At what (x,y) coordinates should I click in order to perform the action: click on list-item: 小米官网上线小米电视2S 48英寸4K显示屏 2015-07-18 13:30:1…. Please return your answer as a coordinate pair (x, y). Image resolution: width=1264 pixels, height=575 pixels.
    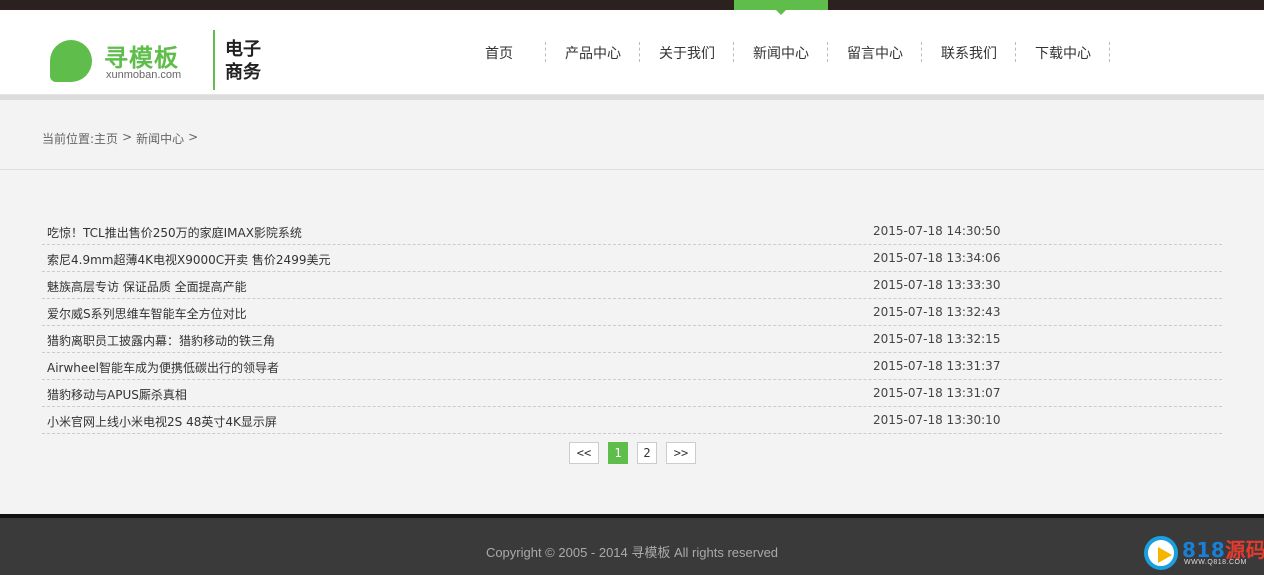
    Looking at the image, I should click on (632, 420).